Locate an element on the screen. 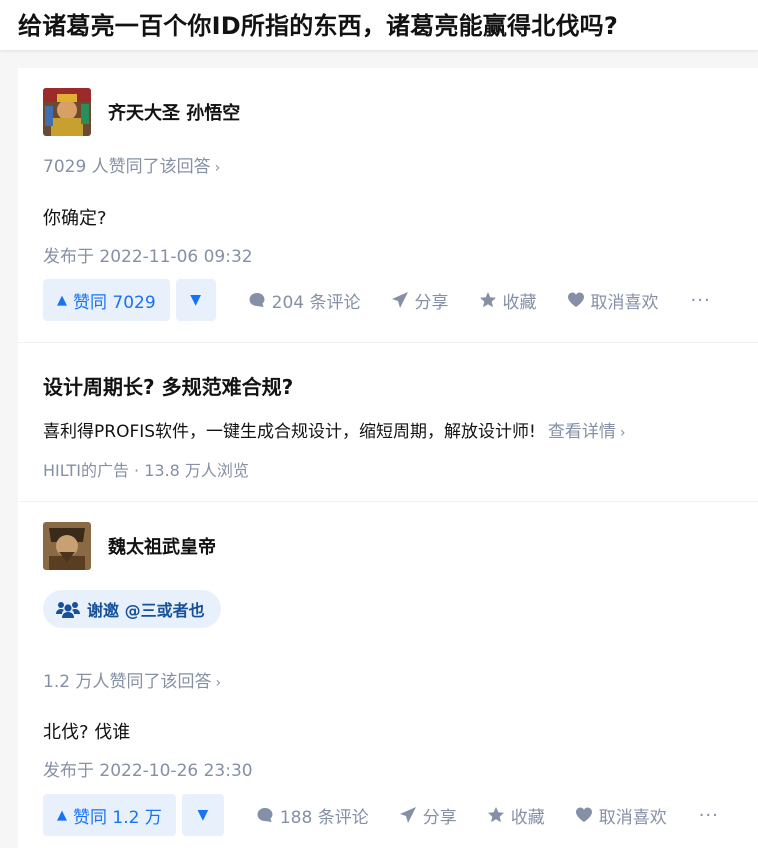  comment-button: 204 条评论 is located at coordinates (304, 300).